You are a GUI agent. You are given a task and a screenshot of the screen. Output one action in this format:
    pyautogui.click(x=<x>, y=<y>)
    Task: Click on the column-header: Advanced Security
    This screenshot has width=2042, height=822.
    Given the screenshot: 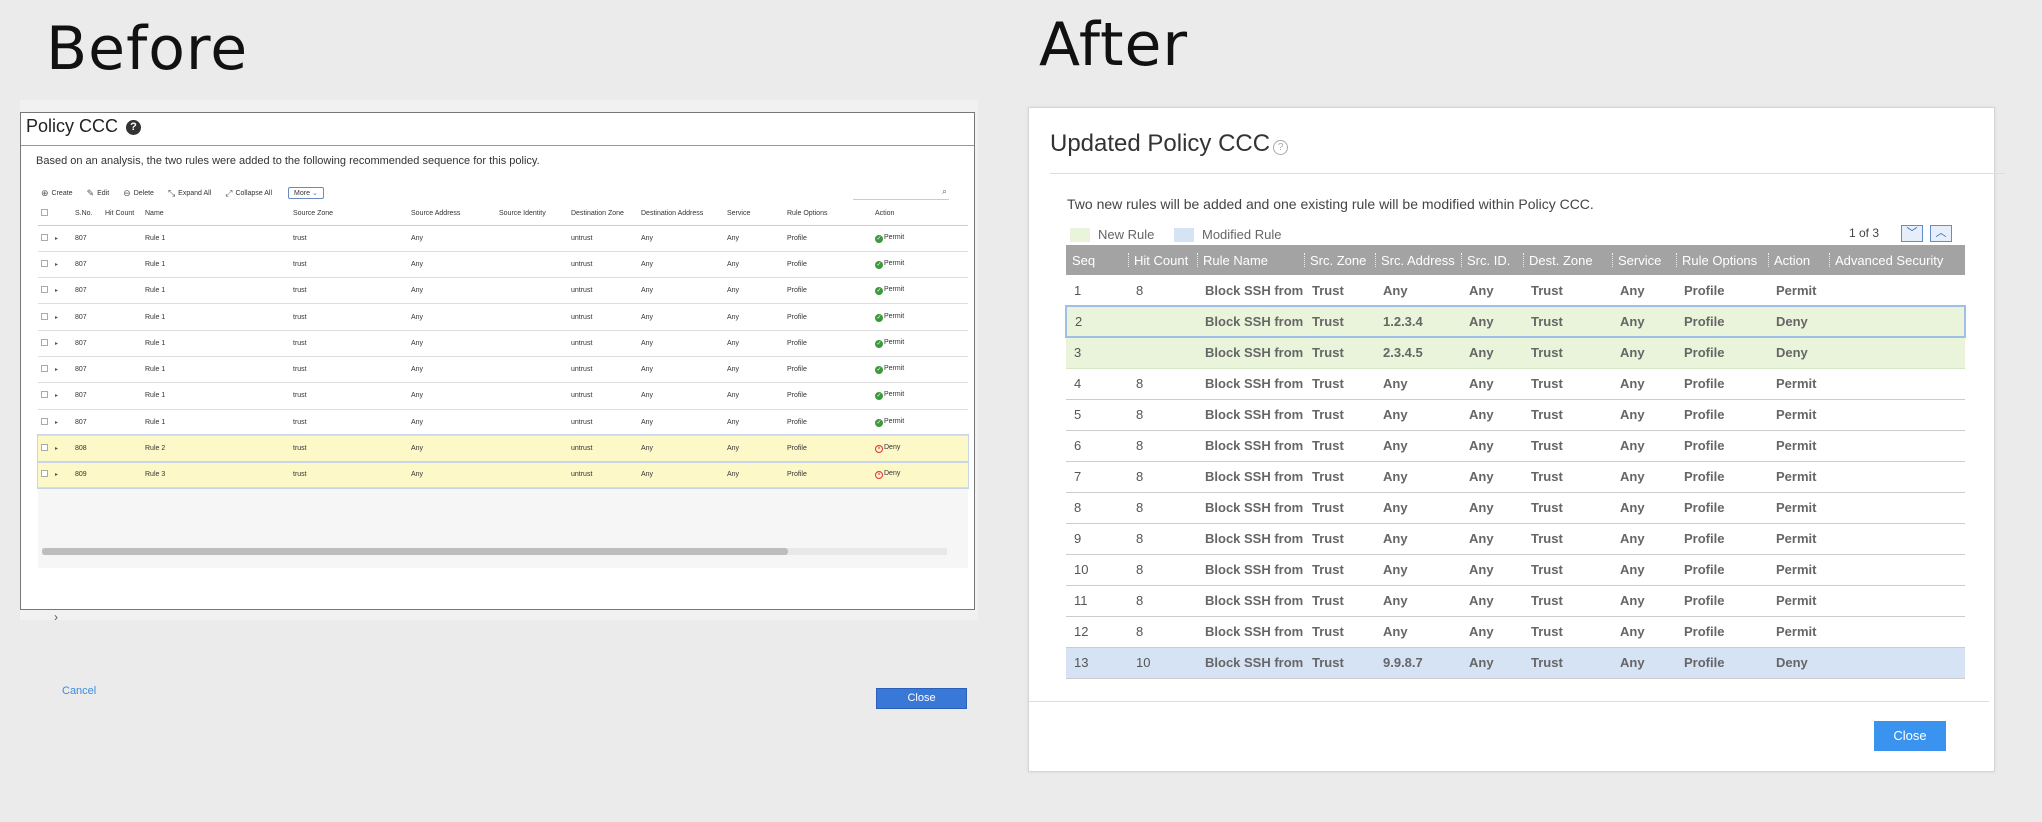 What is the action you would take?
    pyautogui.click(x=1897, y=260)
    